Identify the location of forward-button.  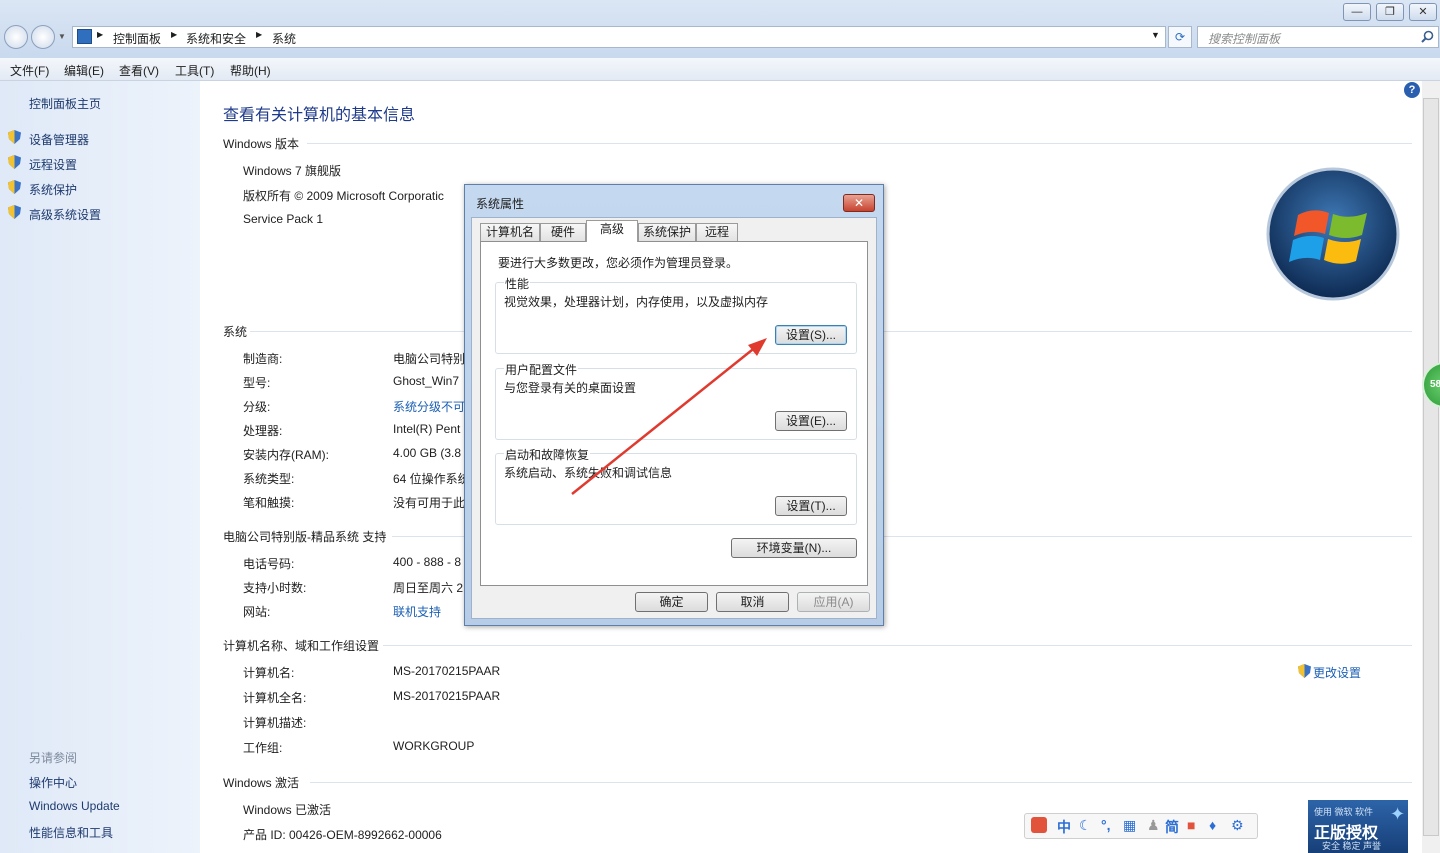
(43, 37).